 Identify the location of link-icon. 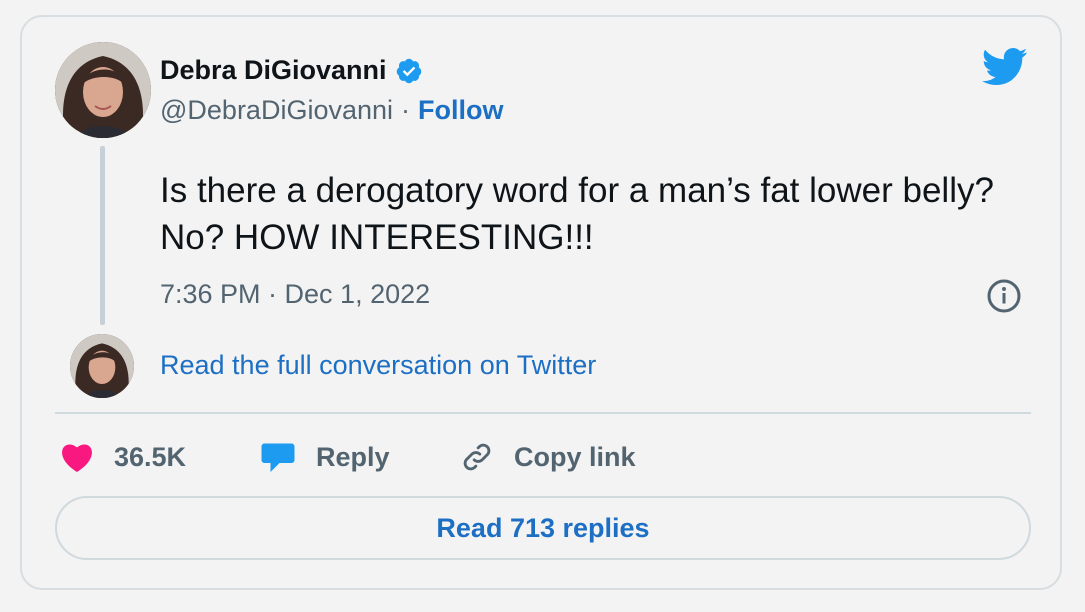
(477, 457).